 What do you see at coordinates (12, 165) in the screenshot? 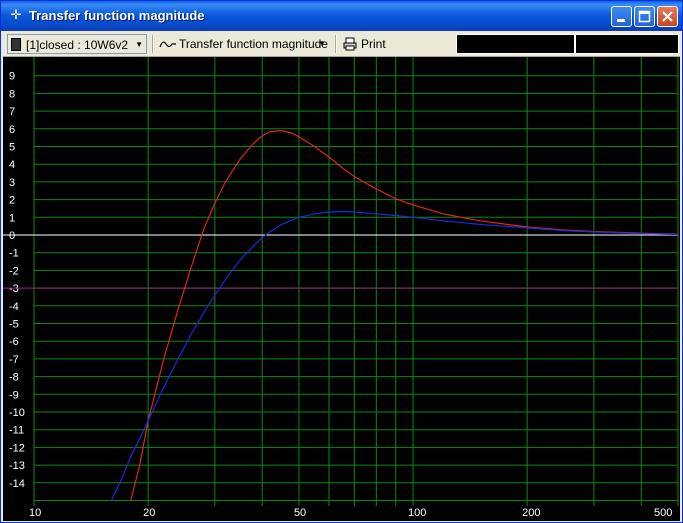
I see `y-tick-label: 4` at bounding box center [12, 165].